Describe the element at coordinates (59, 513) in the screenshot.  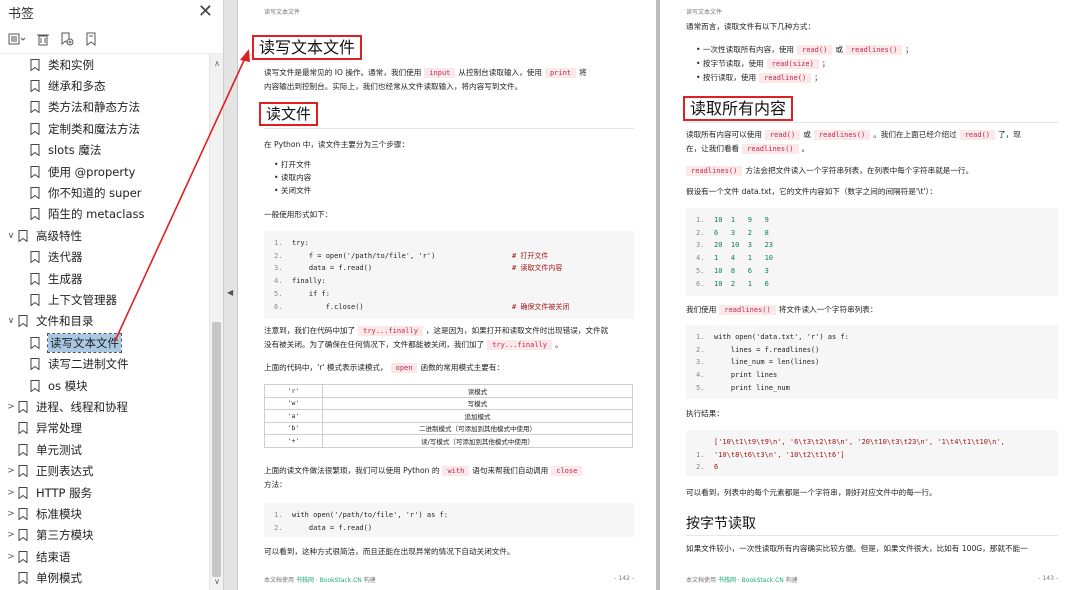
I see `bookmark-label: 标准模块` at that location.